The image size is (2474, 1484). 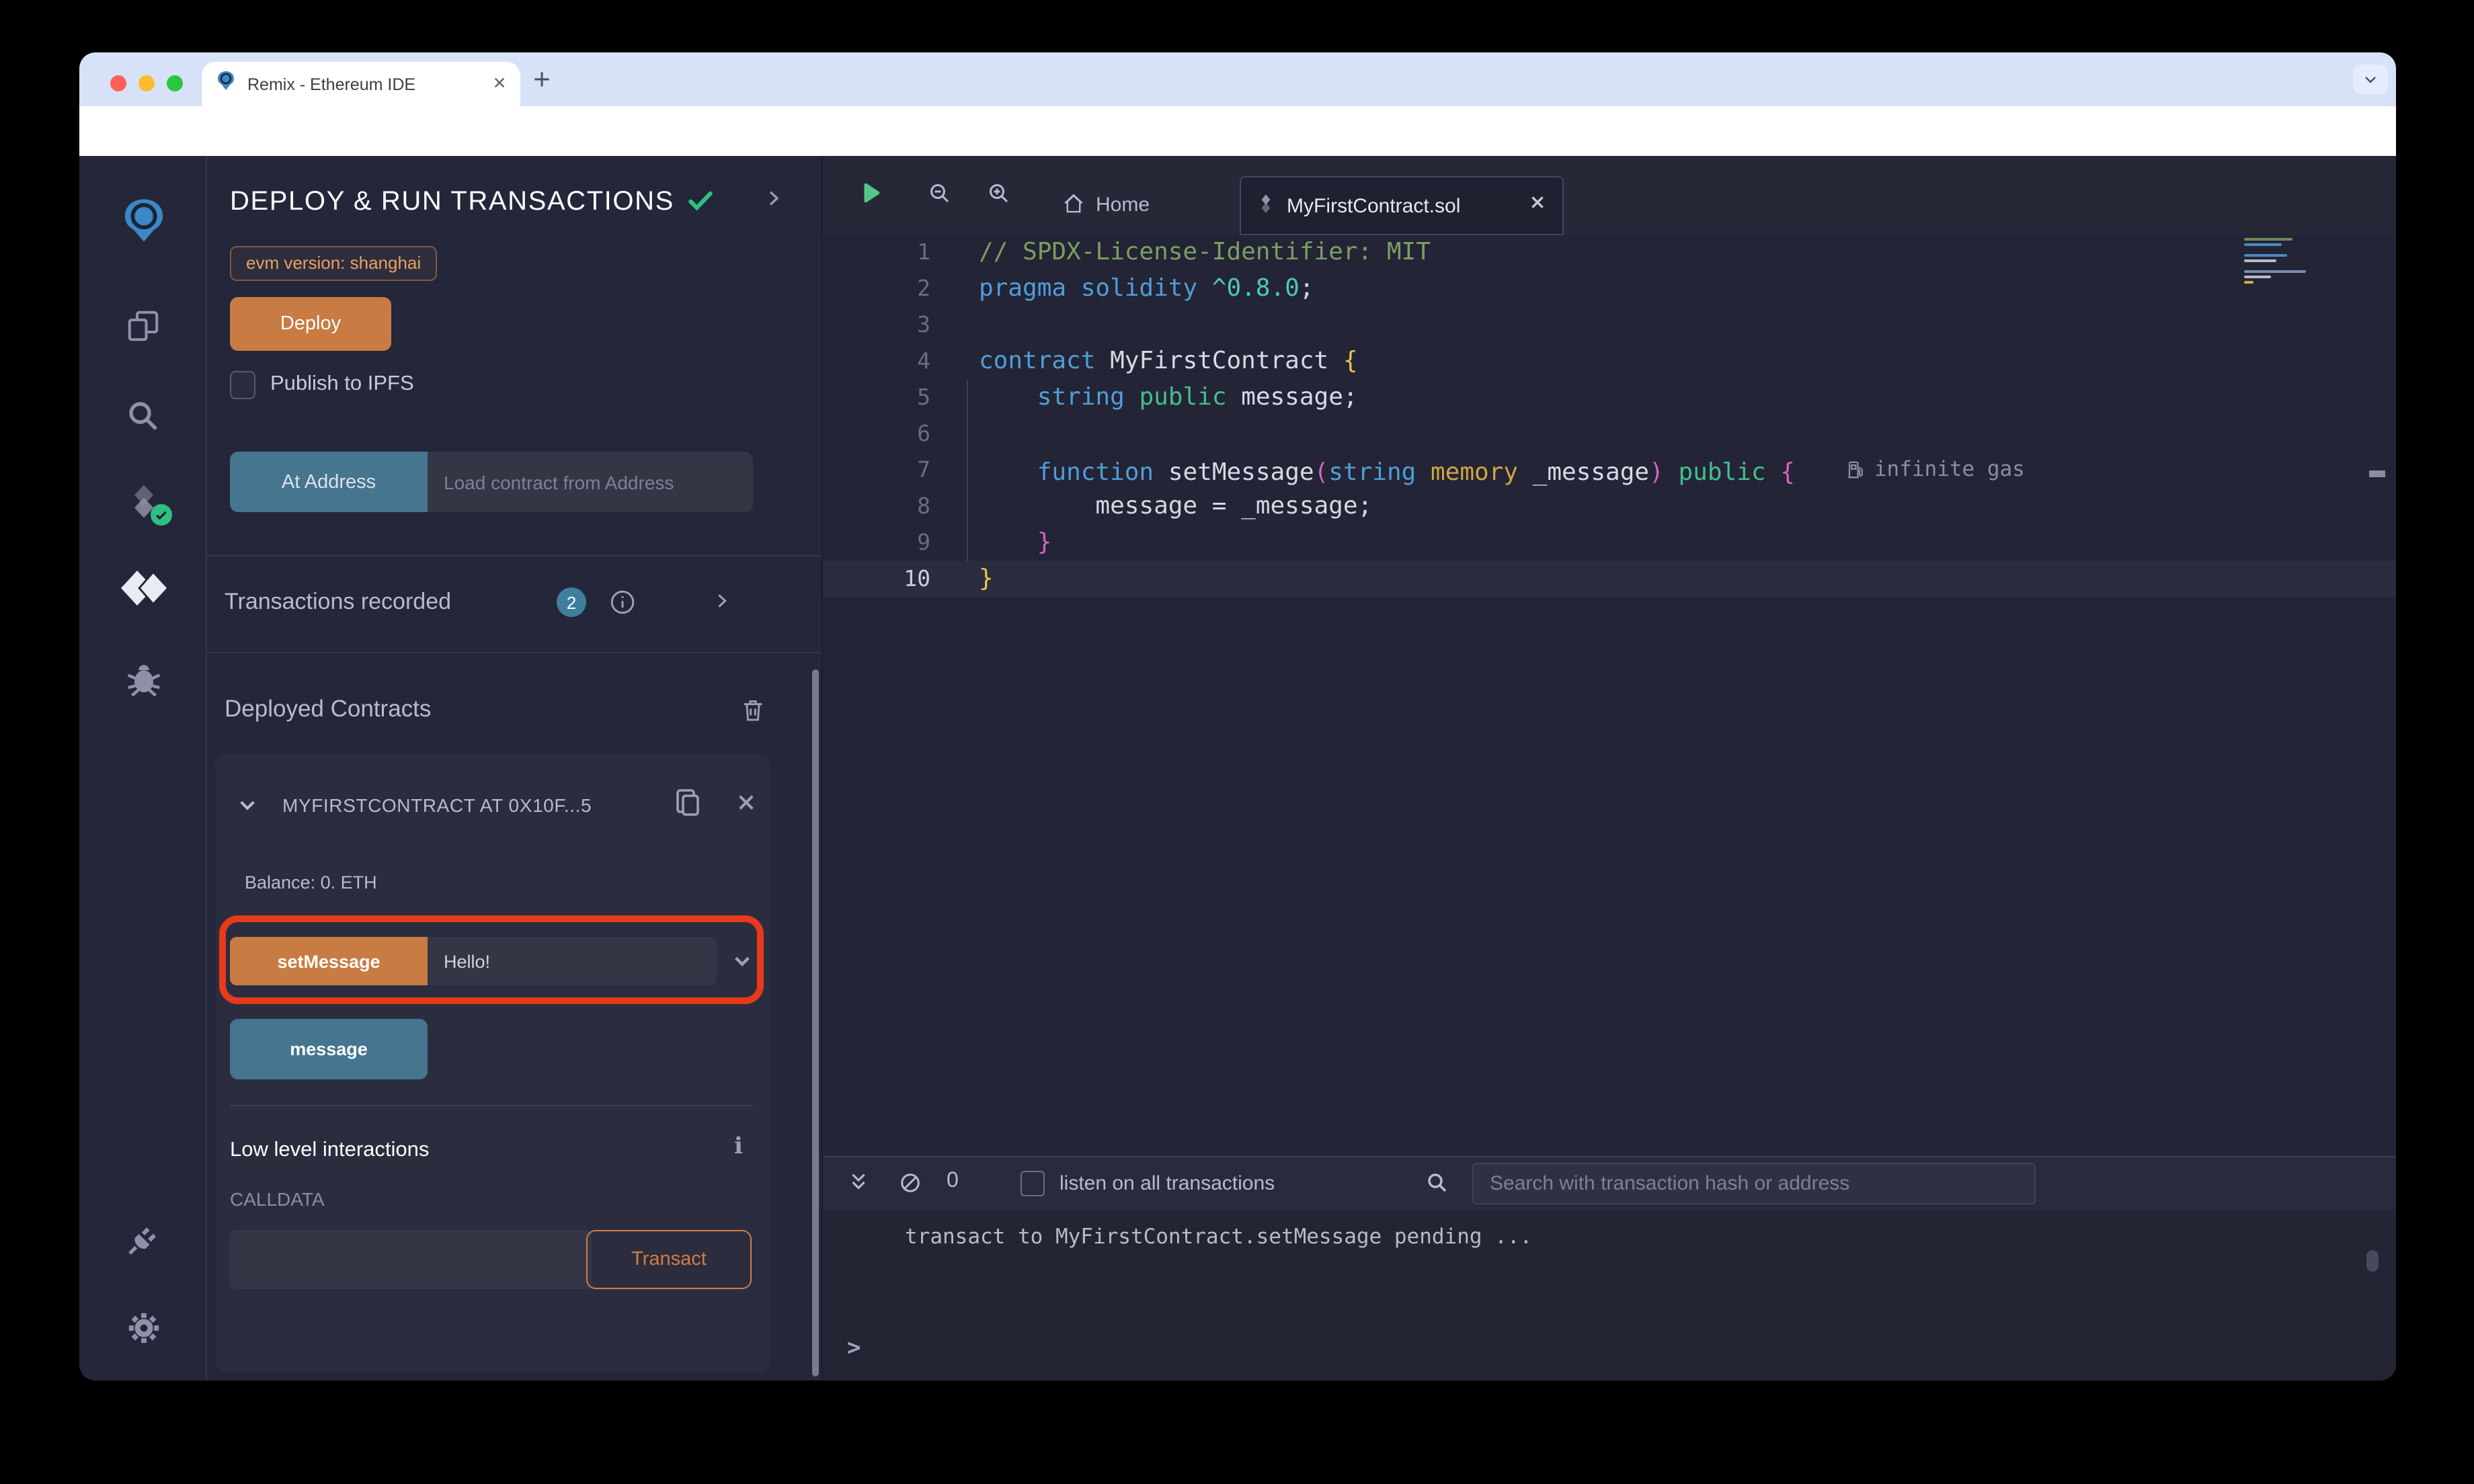 What do you see at coordinates (753, 713) in the screenshot?
I see `trash-icon` at bounding box center [753, 713].